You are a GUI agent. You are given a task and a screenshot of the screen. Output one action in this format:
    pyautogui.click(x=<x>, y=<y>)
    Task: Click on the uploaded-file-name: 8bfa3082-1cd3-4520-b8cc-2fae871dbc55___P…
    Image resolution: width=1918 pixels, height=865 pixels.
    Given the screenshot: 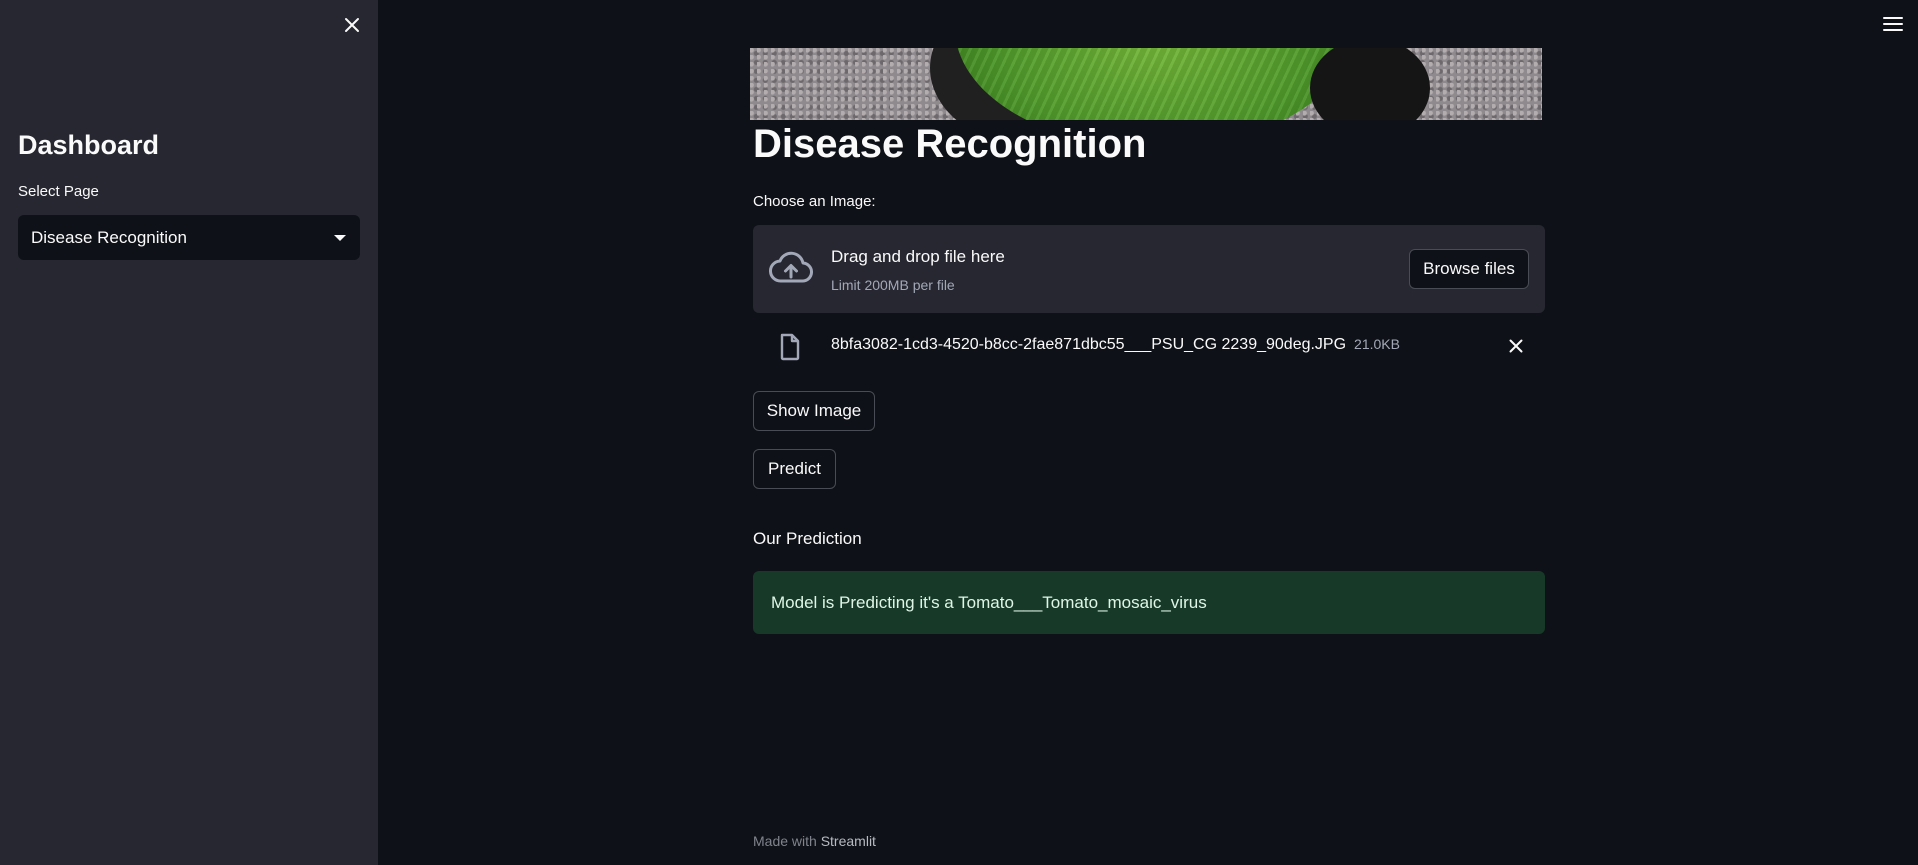 What is the action you would take?
    pyautogui.click(x=1089, y=344)
    